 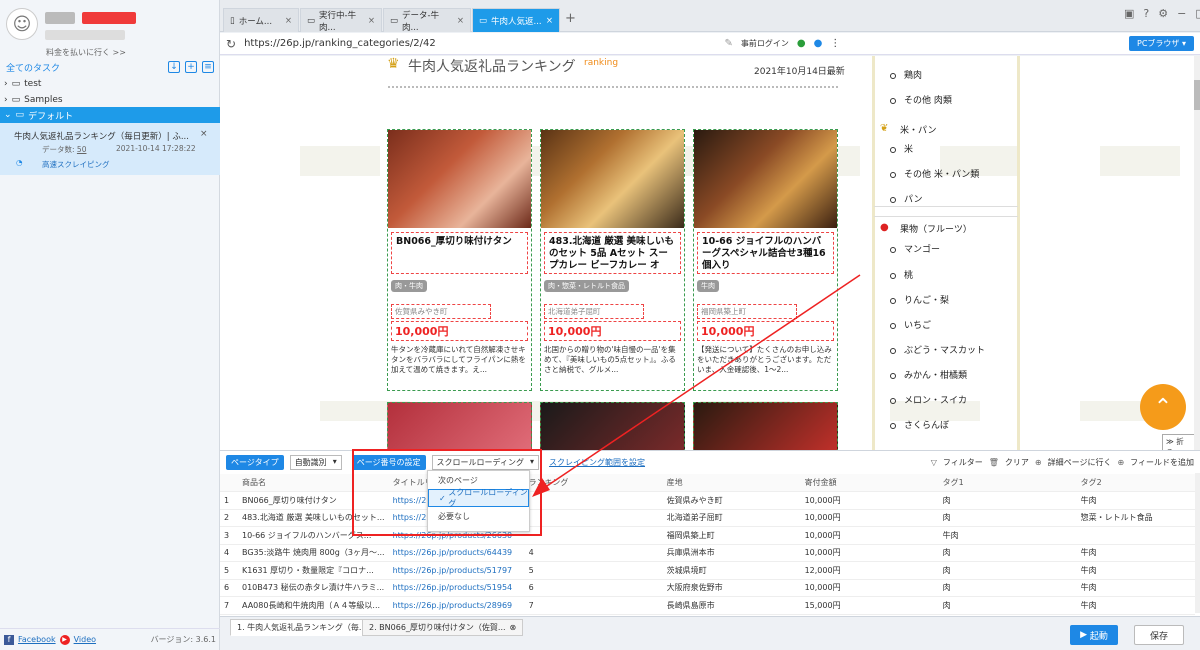 What do you see at coordinates (478, 498) in the screenshot?
I see `dropdown-option-selected: ✓ スクロールローディング` at bounding box center [478, 498].